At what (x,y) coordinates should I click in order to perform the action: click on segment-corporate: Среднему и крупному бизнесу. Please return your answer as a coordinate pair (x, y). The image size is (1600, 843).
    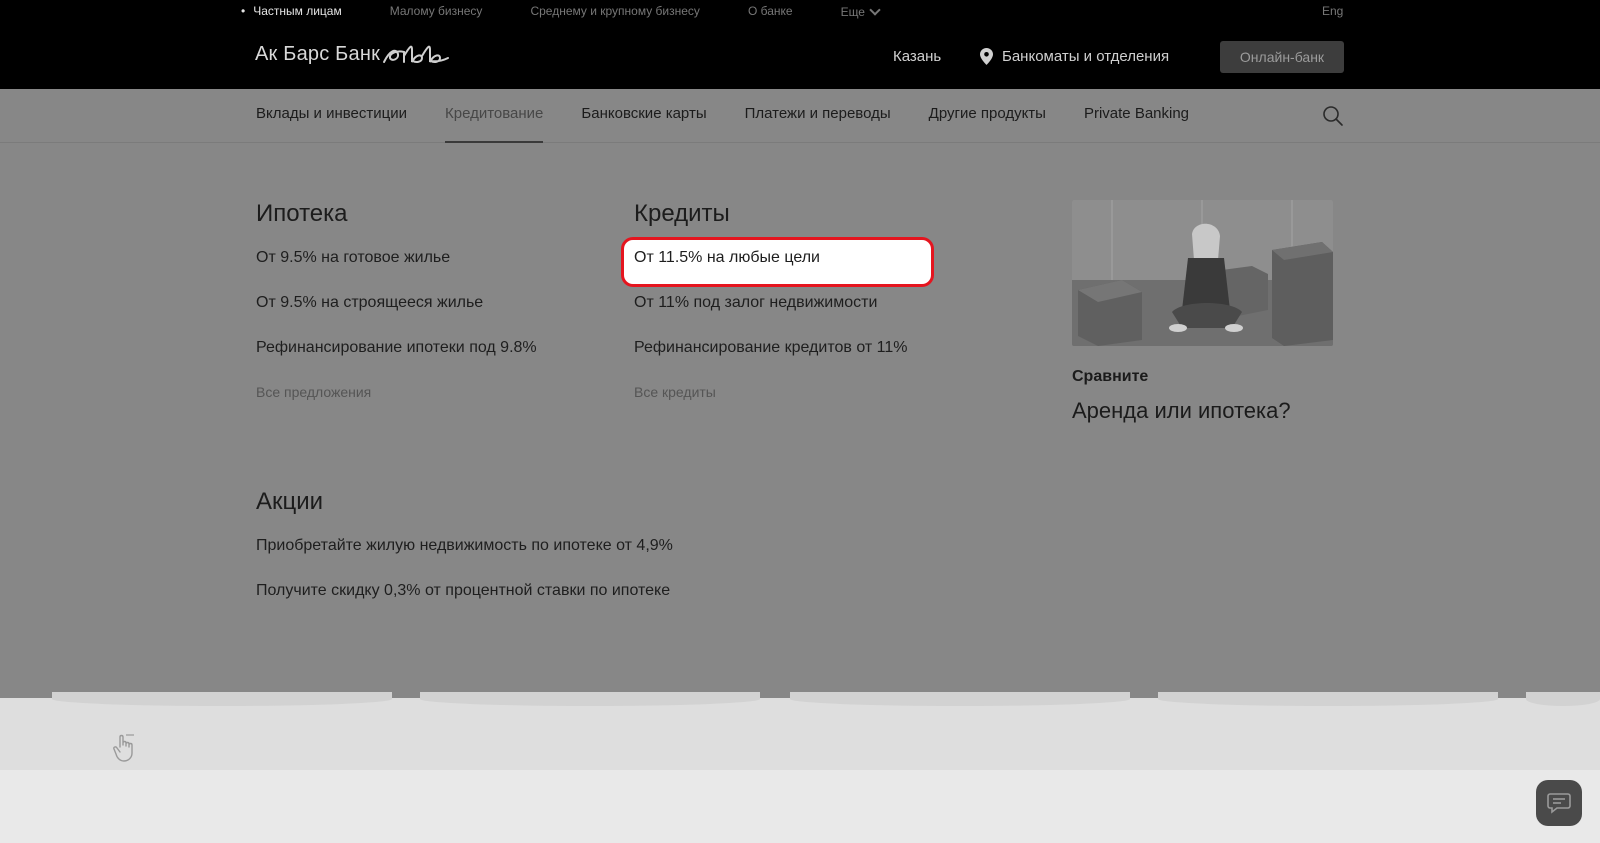
    Looking at the image, I should click on (615, 12).